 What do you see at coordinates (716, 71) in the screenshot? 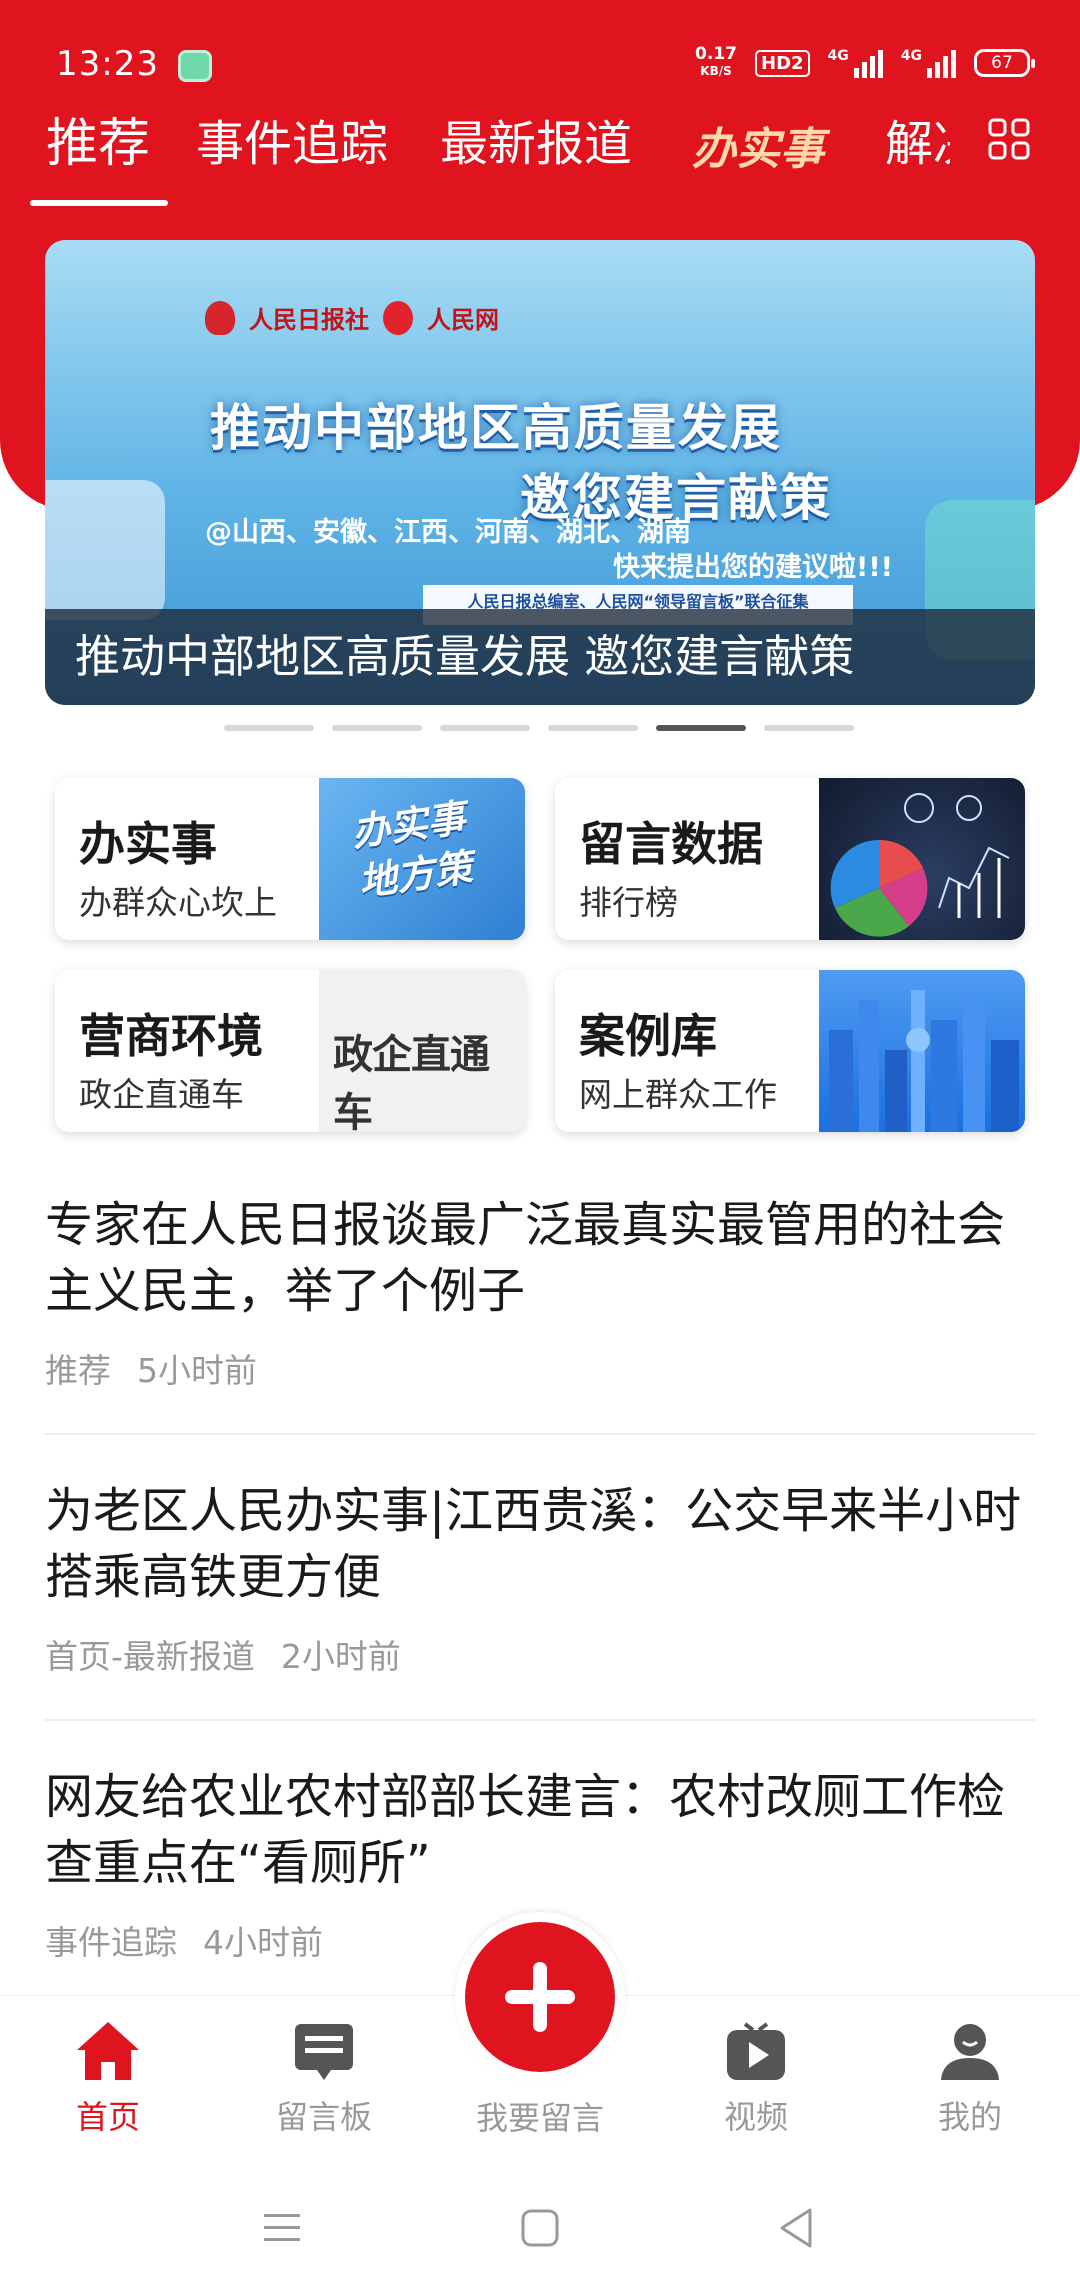
I see `network-speed-unit: KB/S` at bounding box center [716, 71].